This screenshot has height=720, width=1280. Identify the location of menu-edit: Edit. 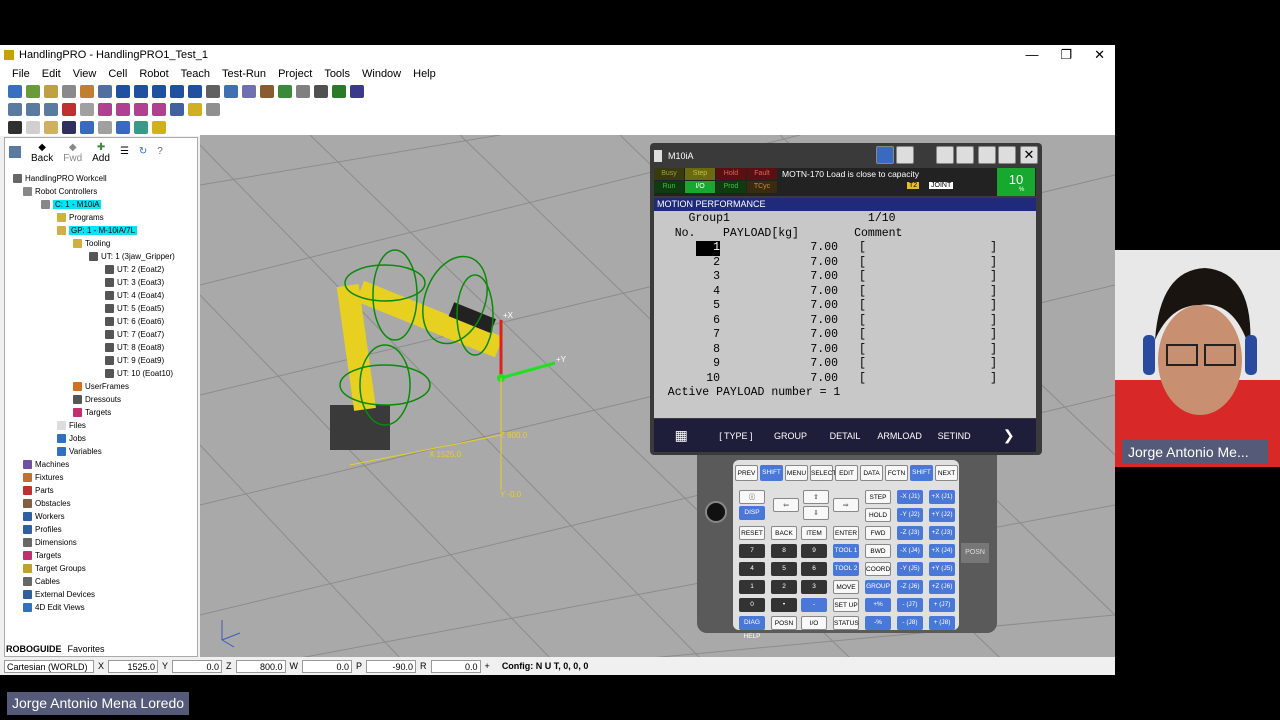
(51, 74).